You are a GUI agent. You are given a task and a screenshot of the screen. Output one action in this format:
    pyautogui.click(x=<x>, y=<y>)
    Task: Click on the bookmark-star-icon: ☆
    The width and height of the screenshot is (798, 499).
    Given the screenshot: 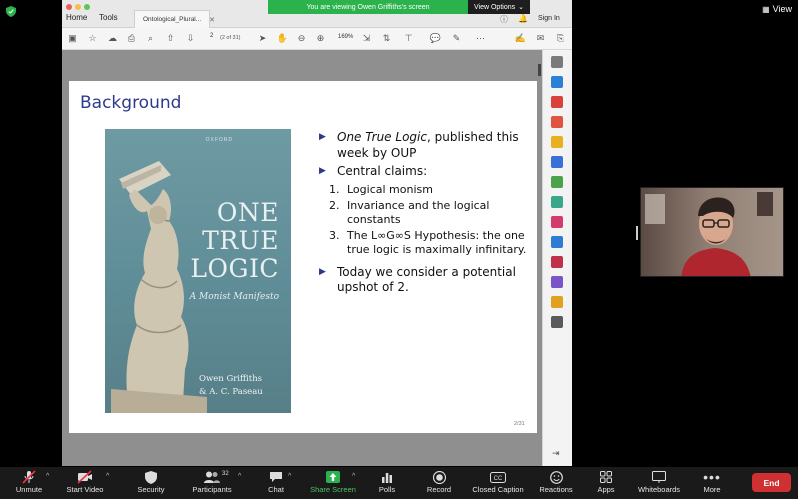 What is the action you would take?
    pyautogui.click(x=92, y=38)
    